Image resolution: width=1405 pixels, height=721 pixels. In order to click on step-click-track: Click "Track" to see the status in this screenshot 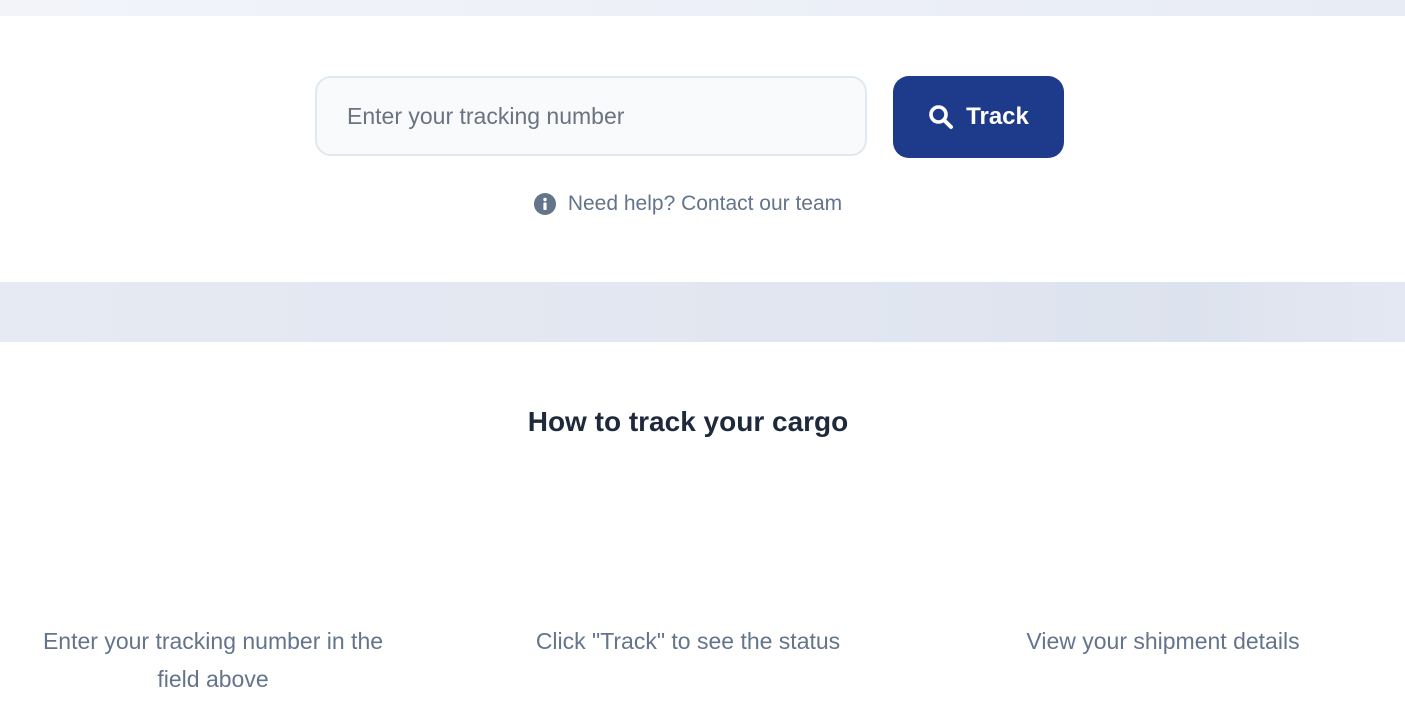, I will do `click(688, 641)`.